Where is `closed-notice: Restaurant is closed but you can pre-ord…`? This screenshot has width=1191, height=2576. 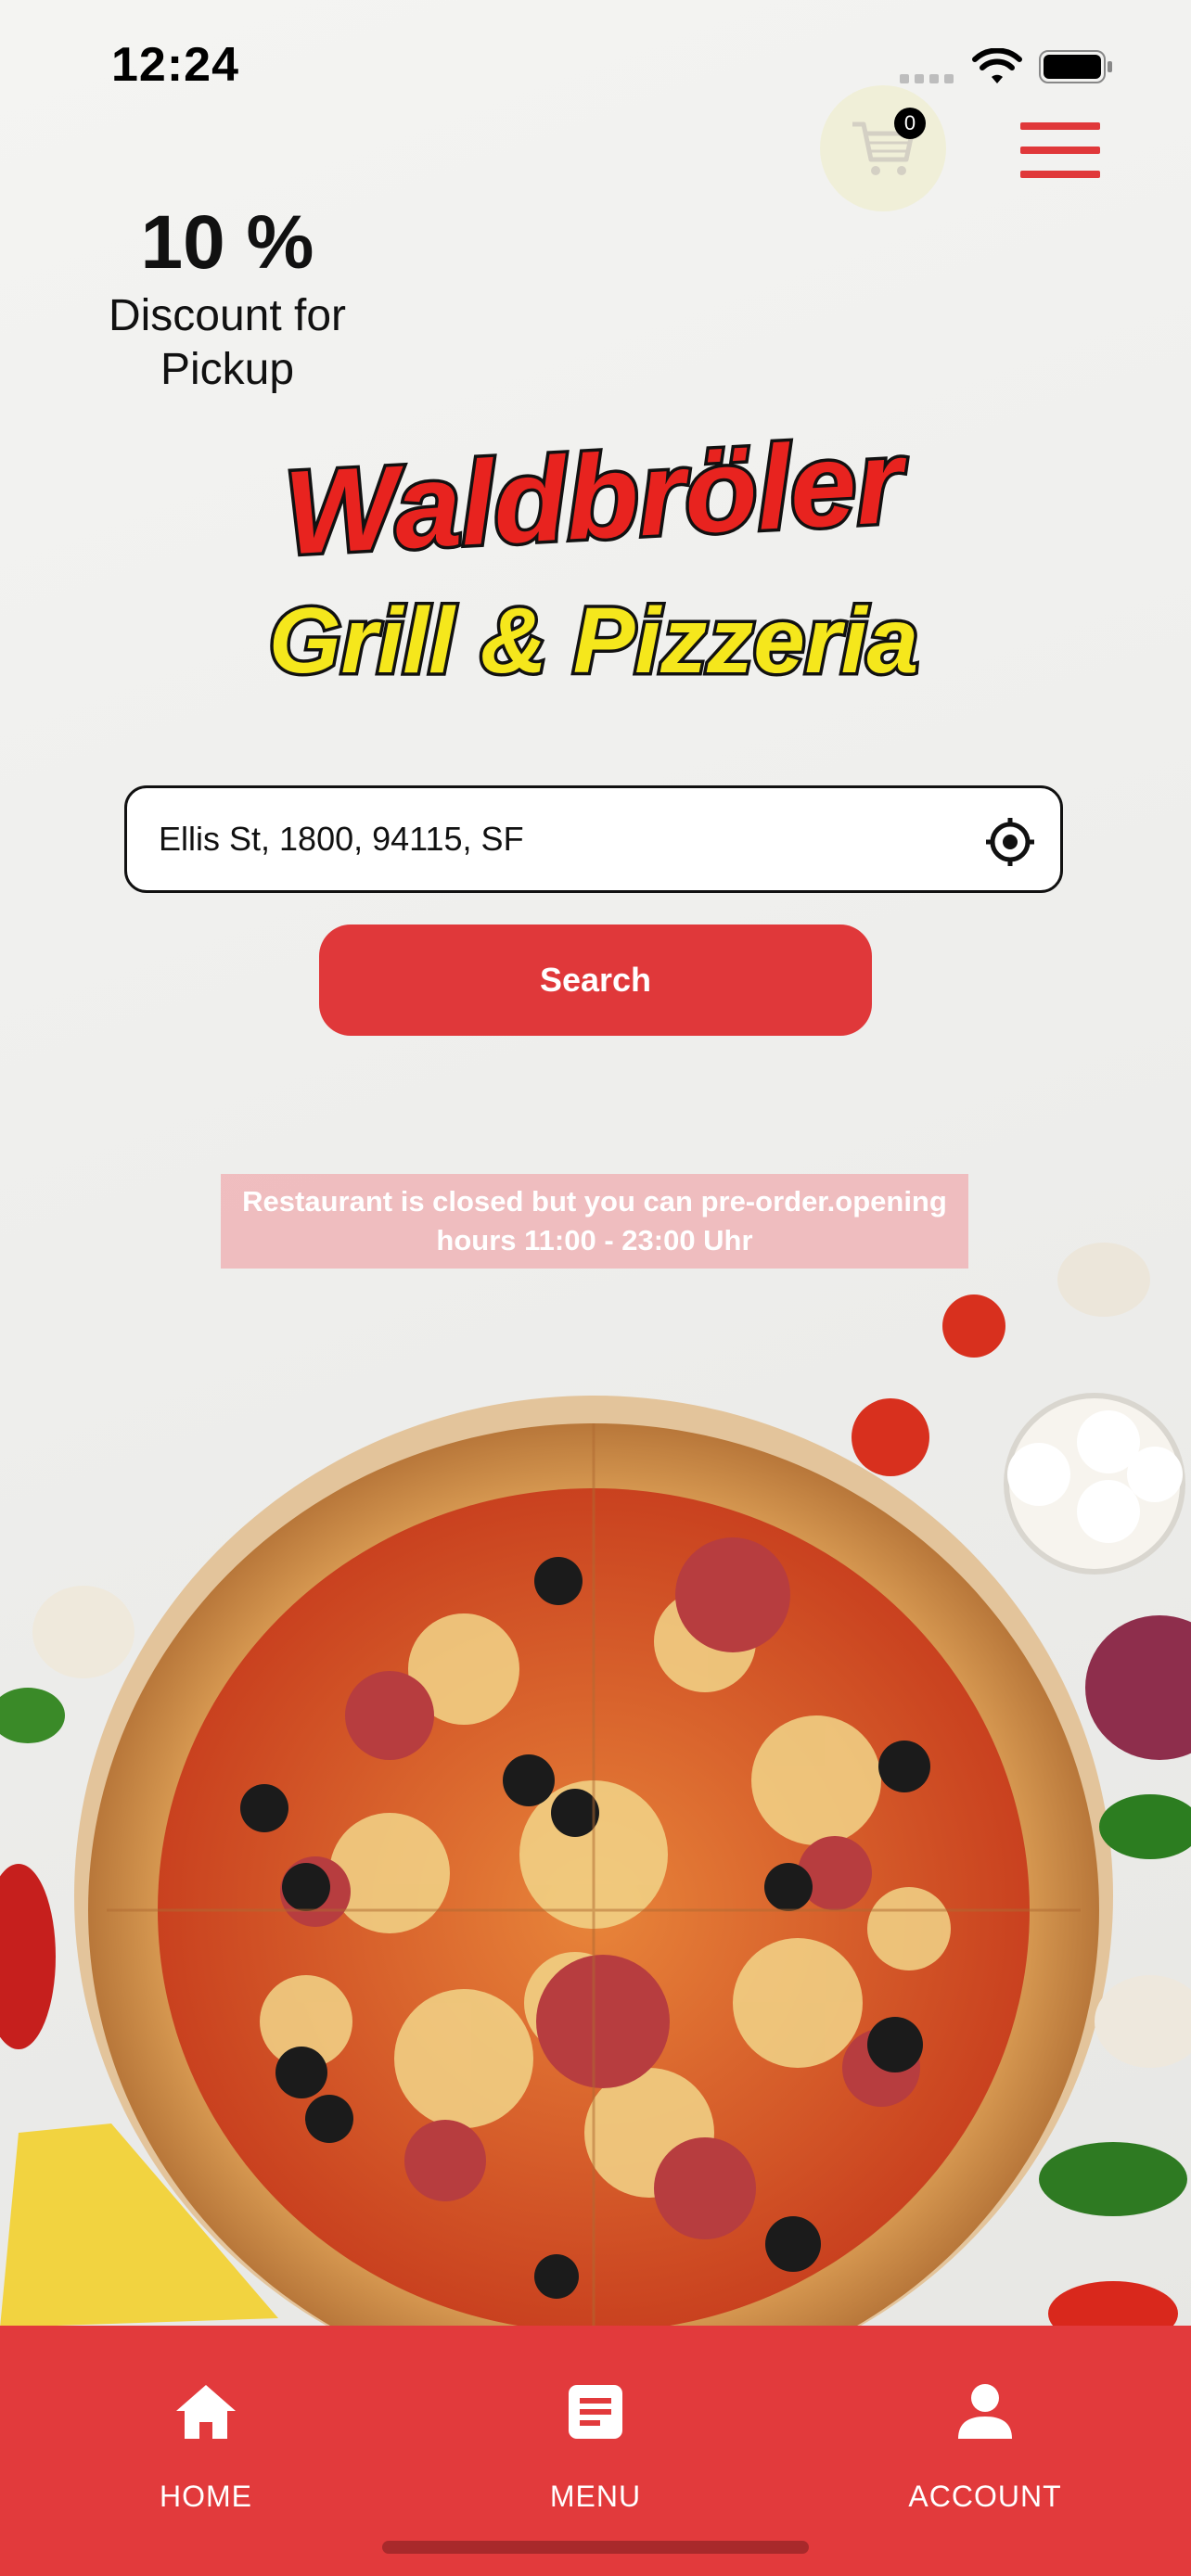 closed-notice: Restaurant is closed but you can pre-ord… is located at coordinates (594, 1222).